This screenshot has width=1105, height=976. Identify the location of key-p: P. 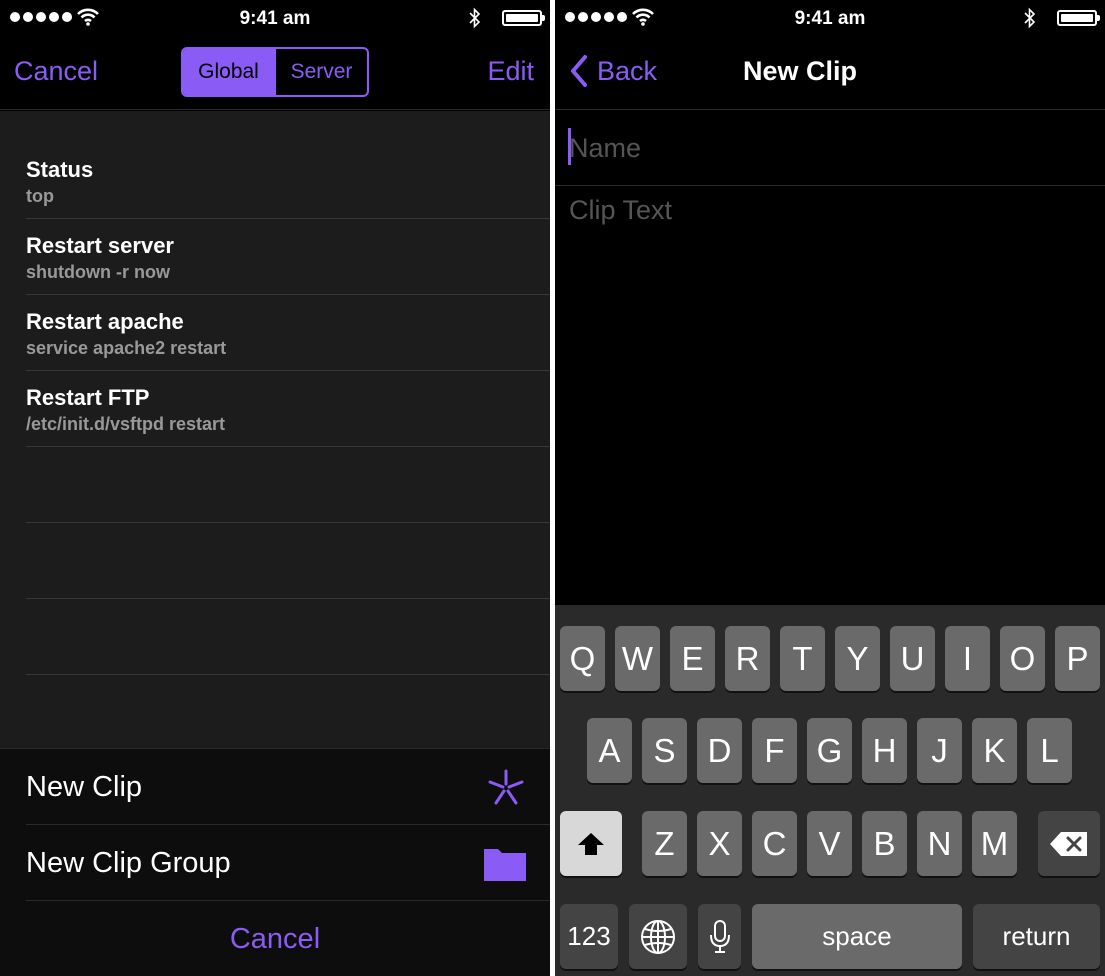
(1077, 658).